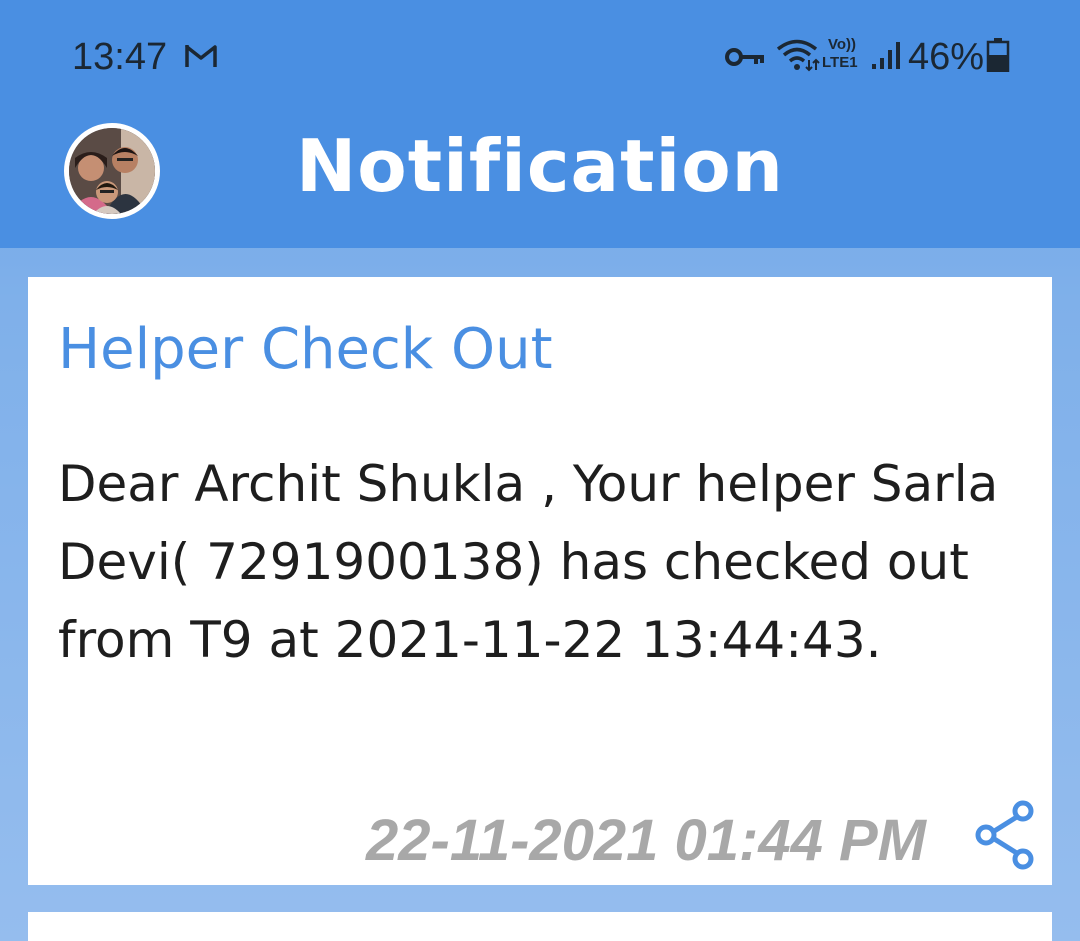 Image resolution: width=1080 pixels, height=941 pixels. Describe the element at coordinates (886, 55) in the screenshot. I see `signal-icon` at that location.